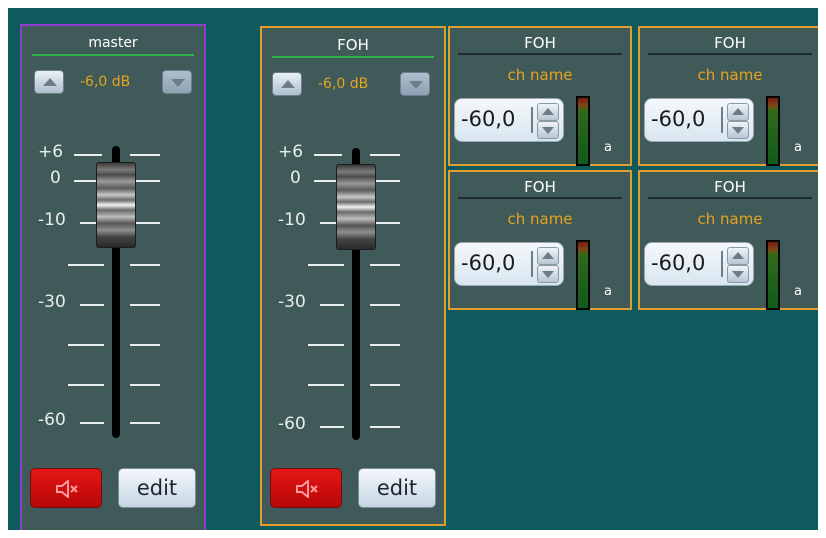 The height and width of the screenshot is (538, 826). Describe the element at coordinates (397, 488) in the screenshot. I see `foh-edit-button: edit` at that location.